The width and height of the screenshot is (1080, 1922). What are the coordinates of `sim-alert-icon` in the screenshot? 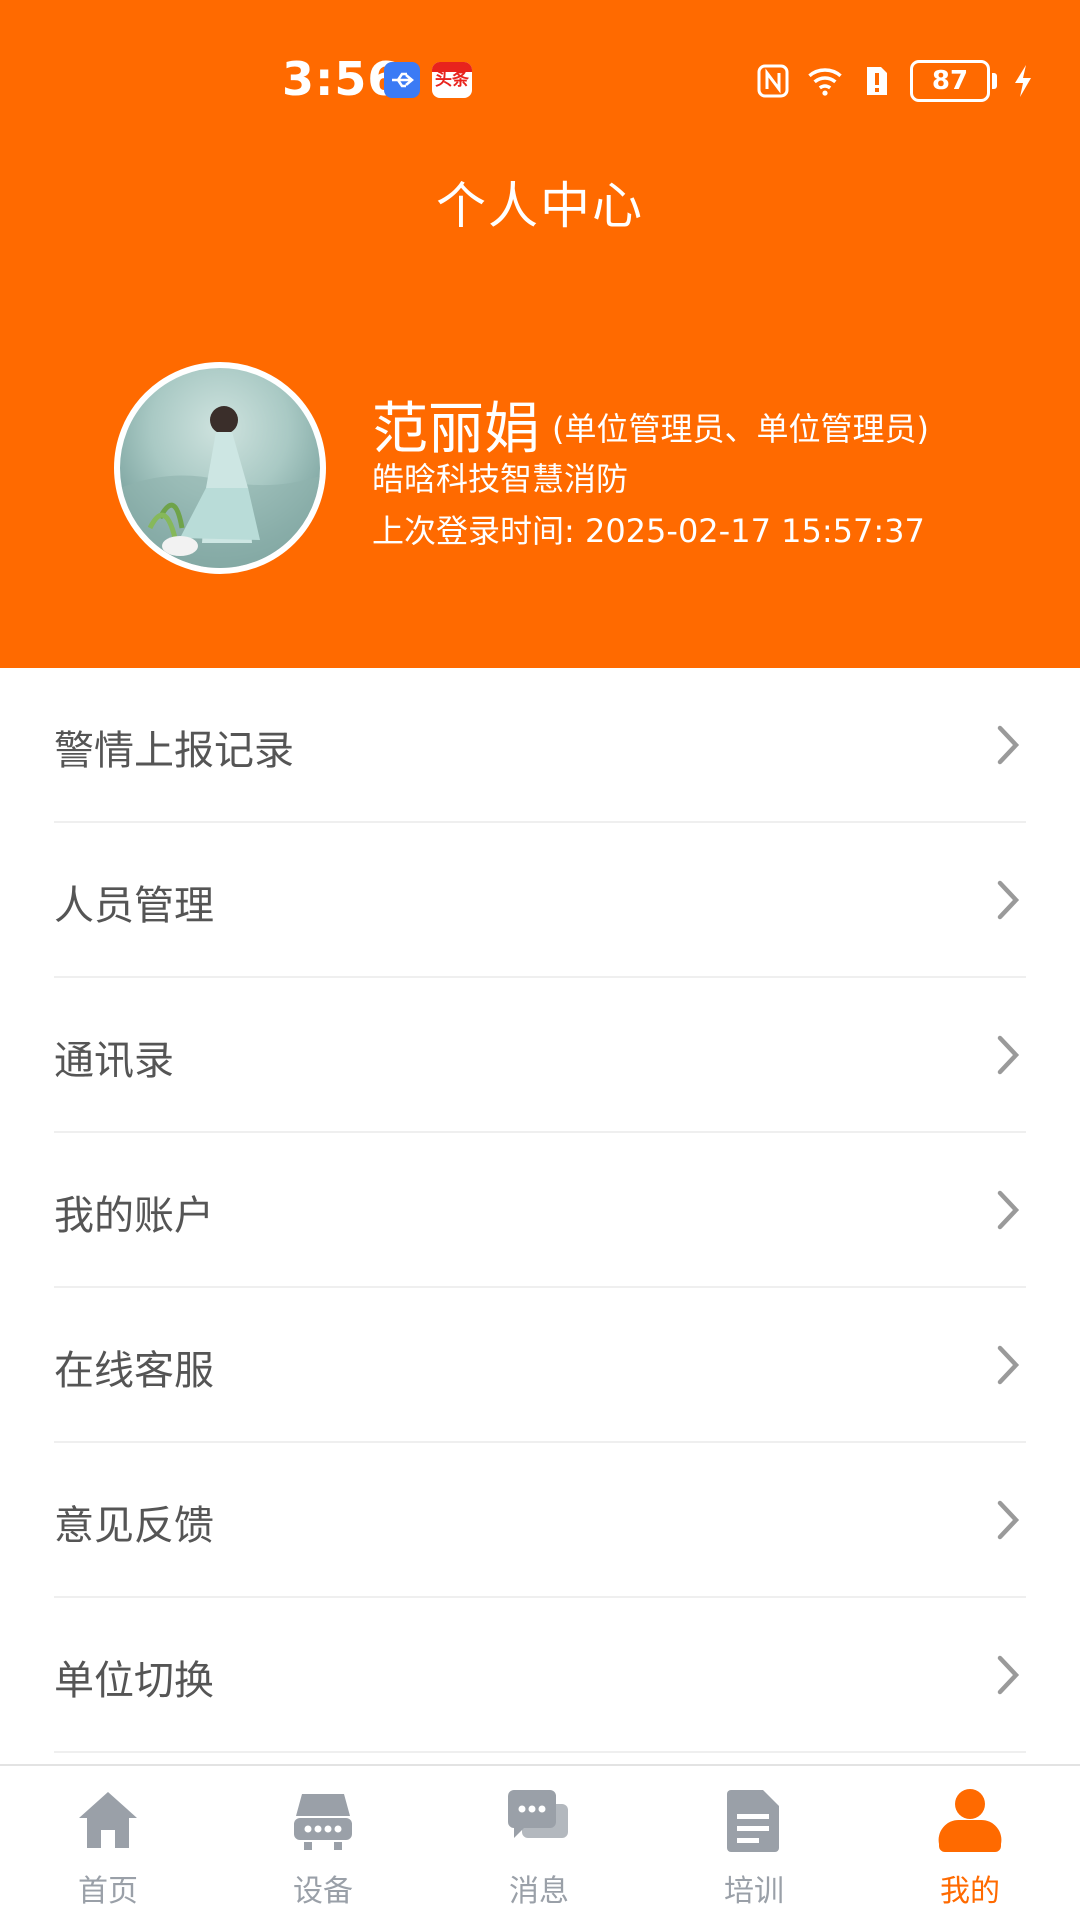 It's located at (877, 81).